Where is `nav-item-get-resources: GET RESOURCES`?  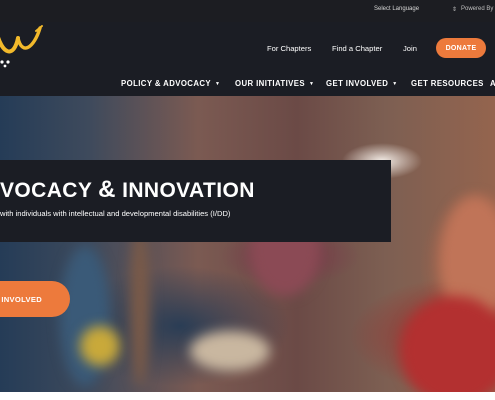
nav-item-get-resources: GET RESOURCES is located at coordinates (447, 83).